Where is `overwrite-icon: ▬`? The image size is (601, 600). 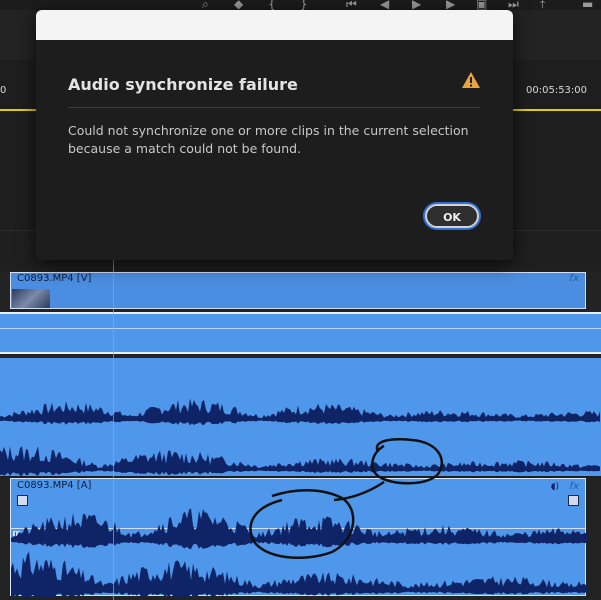
overwrite-icon: ▬ is located at coordinates (587, 5).